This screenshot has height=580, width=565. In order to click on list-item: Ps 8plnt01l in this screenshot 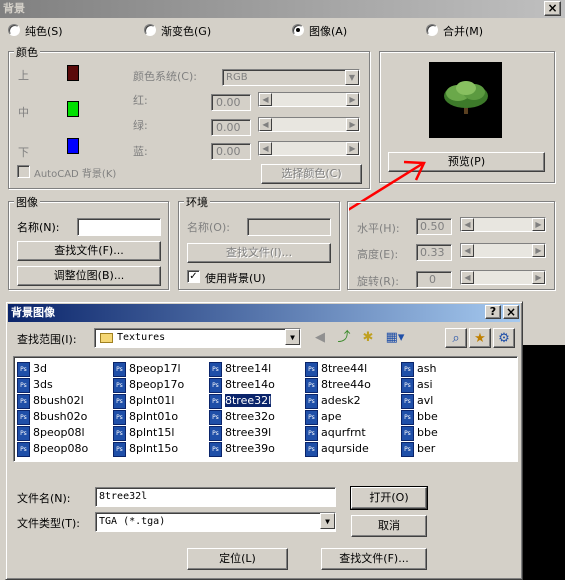, I will do `click(158, 401)`.